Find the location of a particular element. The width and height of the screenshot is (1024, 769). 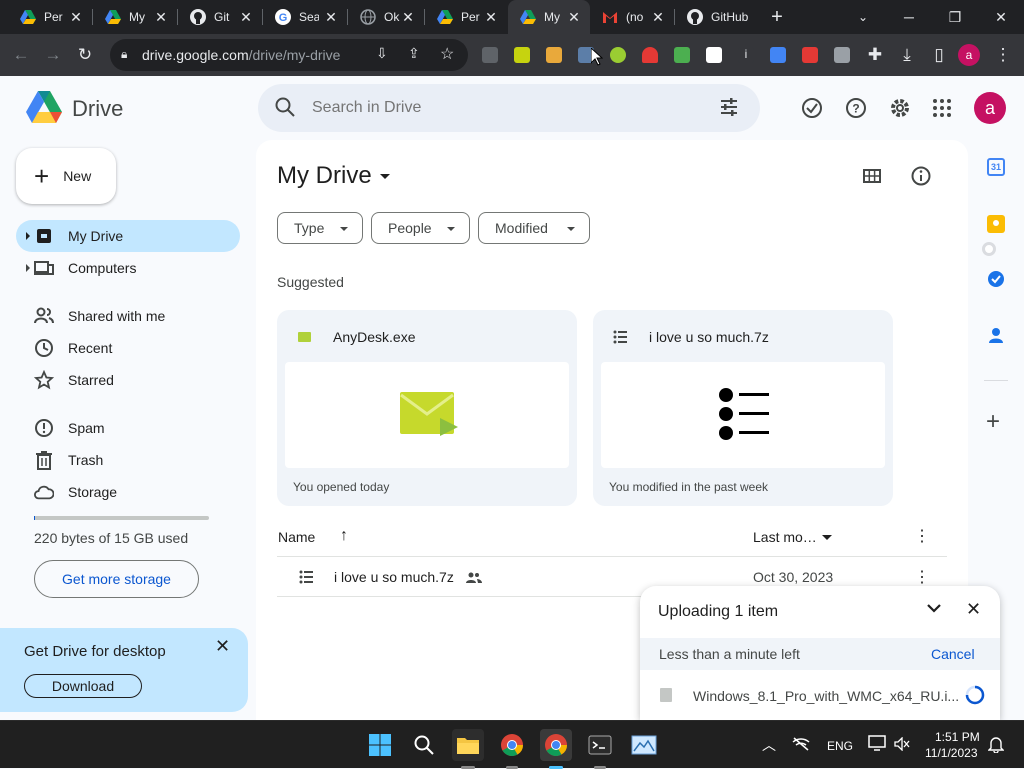

info-extension-icon: i is located at coordinates (746, 55).